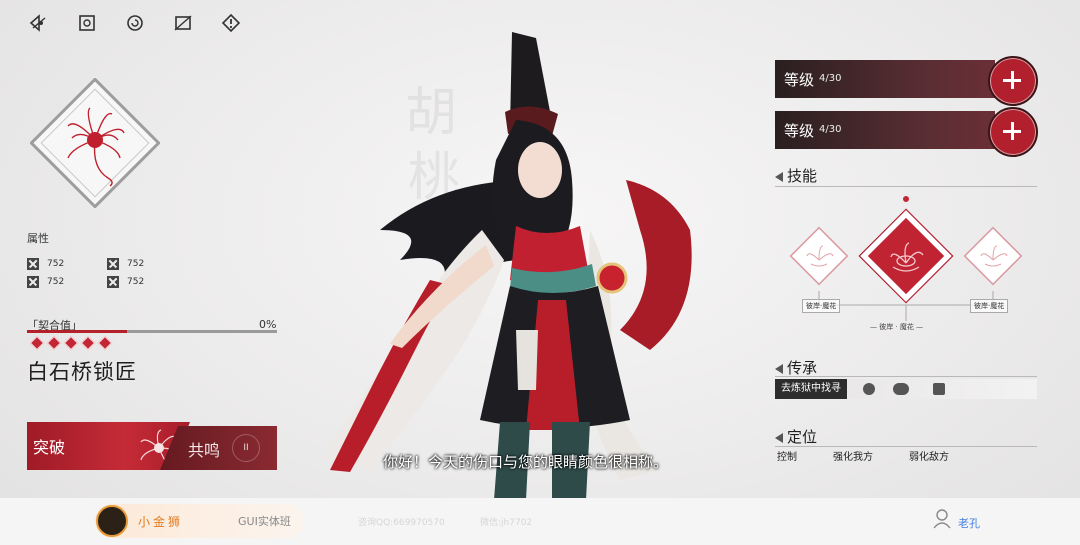 The width and height of the screenshot is (1080, 545). I want to click on skill-node-left, so click(819, 256).